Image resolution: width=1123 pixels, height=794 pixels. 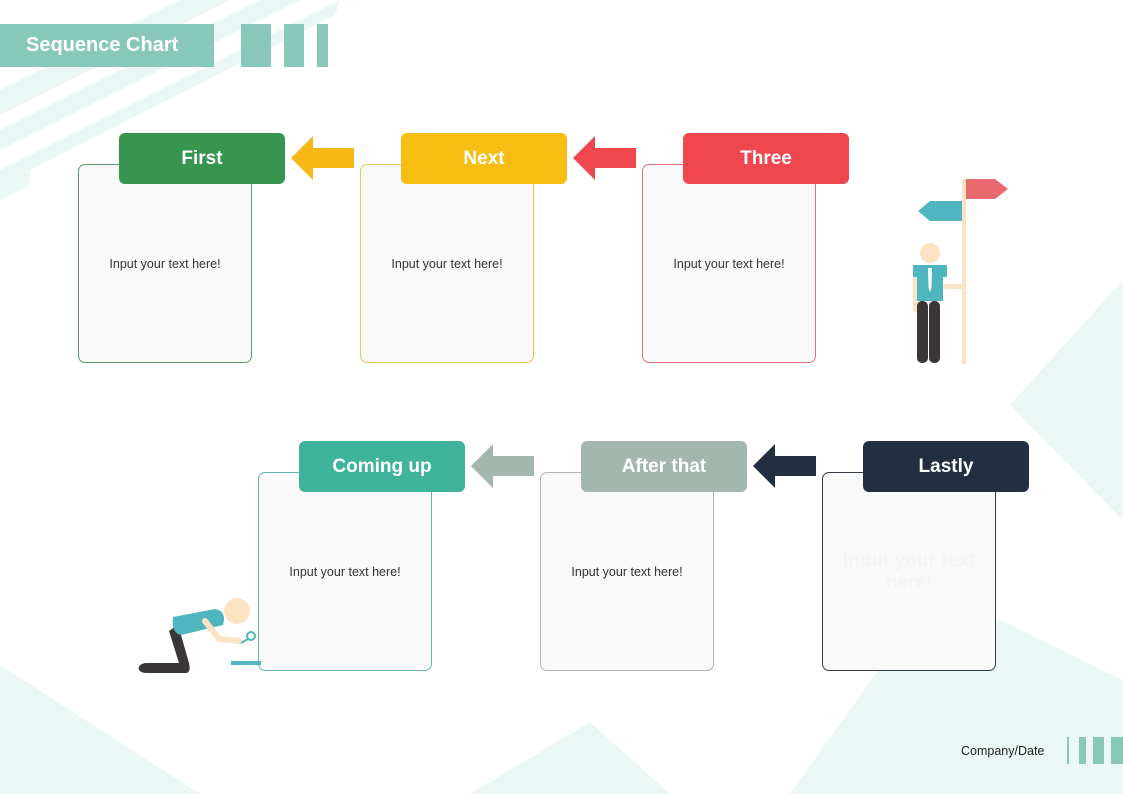 I want to click on arm-right, so click(x=954, y=286).